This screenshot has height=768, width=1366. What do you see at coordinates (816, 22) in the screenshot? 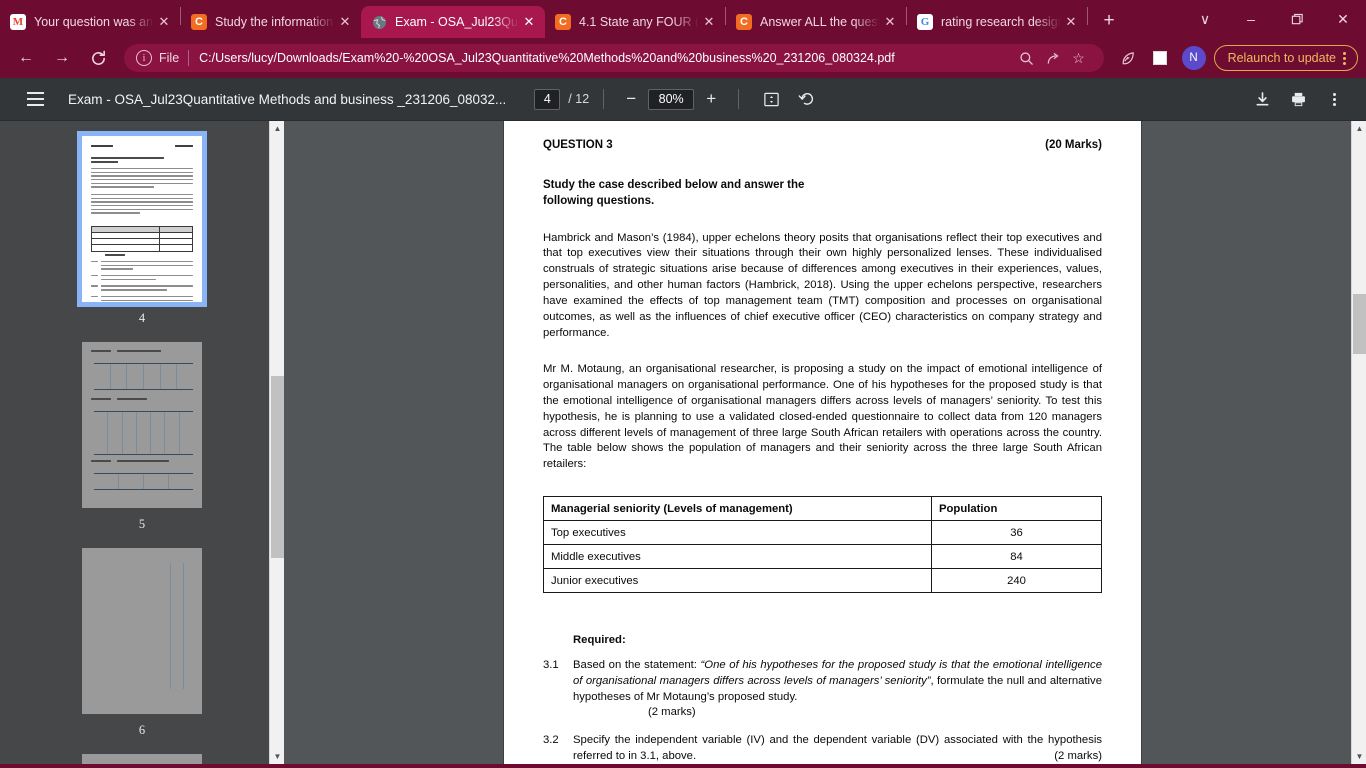
I see `browser-tab-4: C Answer ALL the quest ✕` at bounding box center [816, 22].